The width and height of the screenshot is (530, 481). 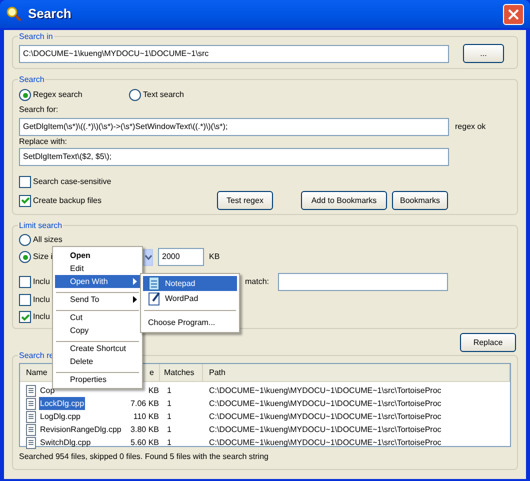 I want to click on group-label: Search, so click(x=32, y=80).